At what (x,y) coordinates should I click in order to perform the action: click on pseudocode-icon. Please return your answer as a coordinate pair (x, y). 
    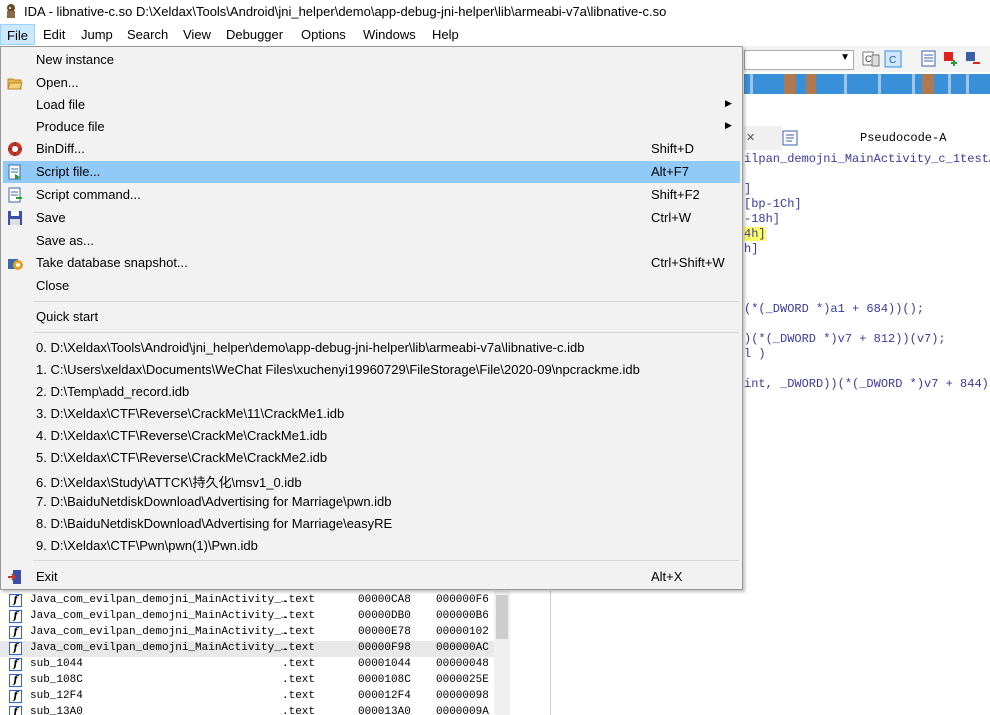
    Looking at the image, I should click on (790, 138).